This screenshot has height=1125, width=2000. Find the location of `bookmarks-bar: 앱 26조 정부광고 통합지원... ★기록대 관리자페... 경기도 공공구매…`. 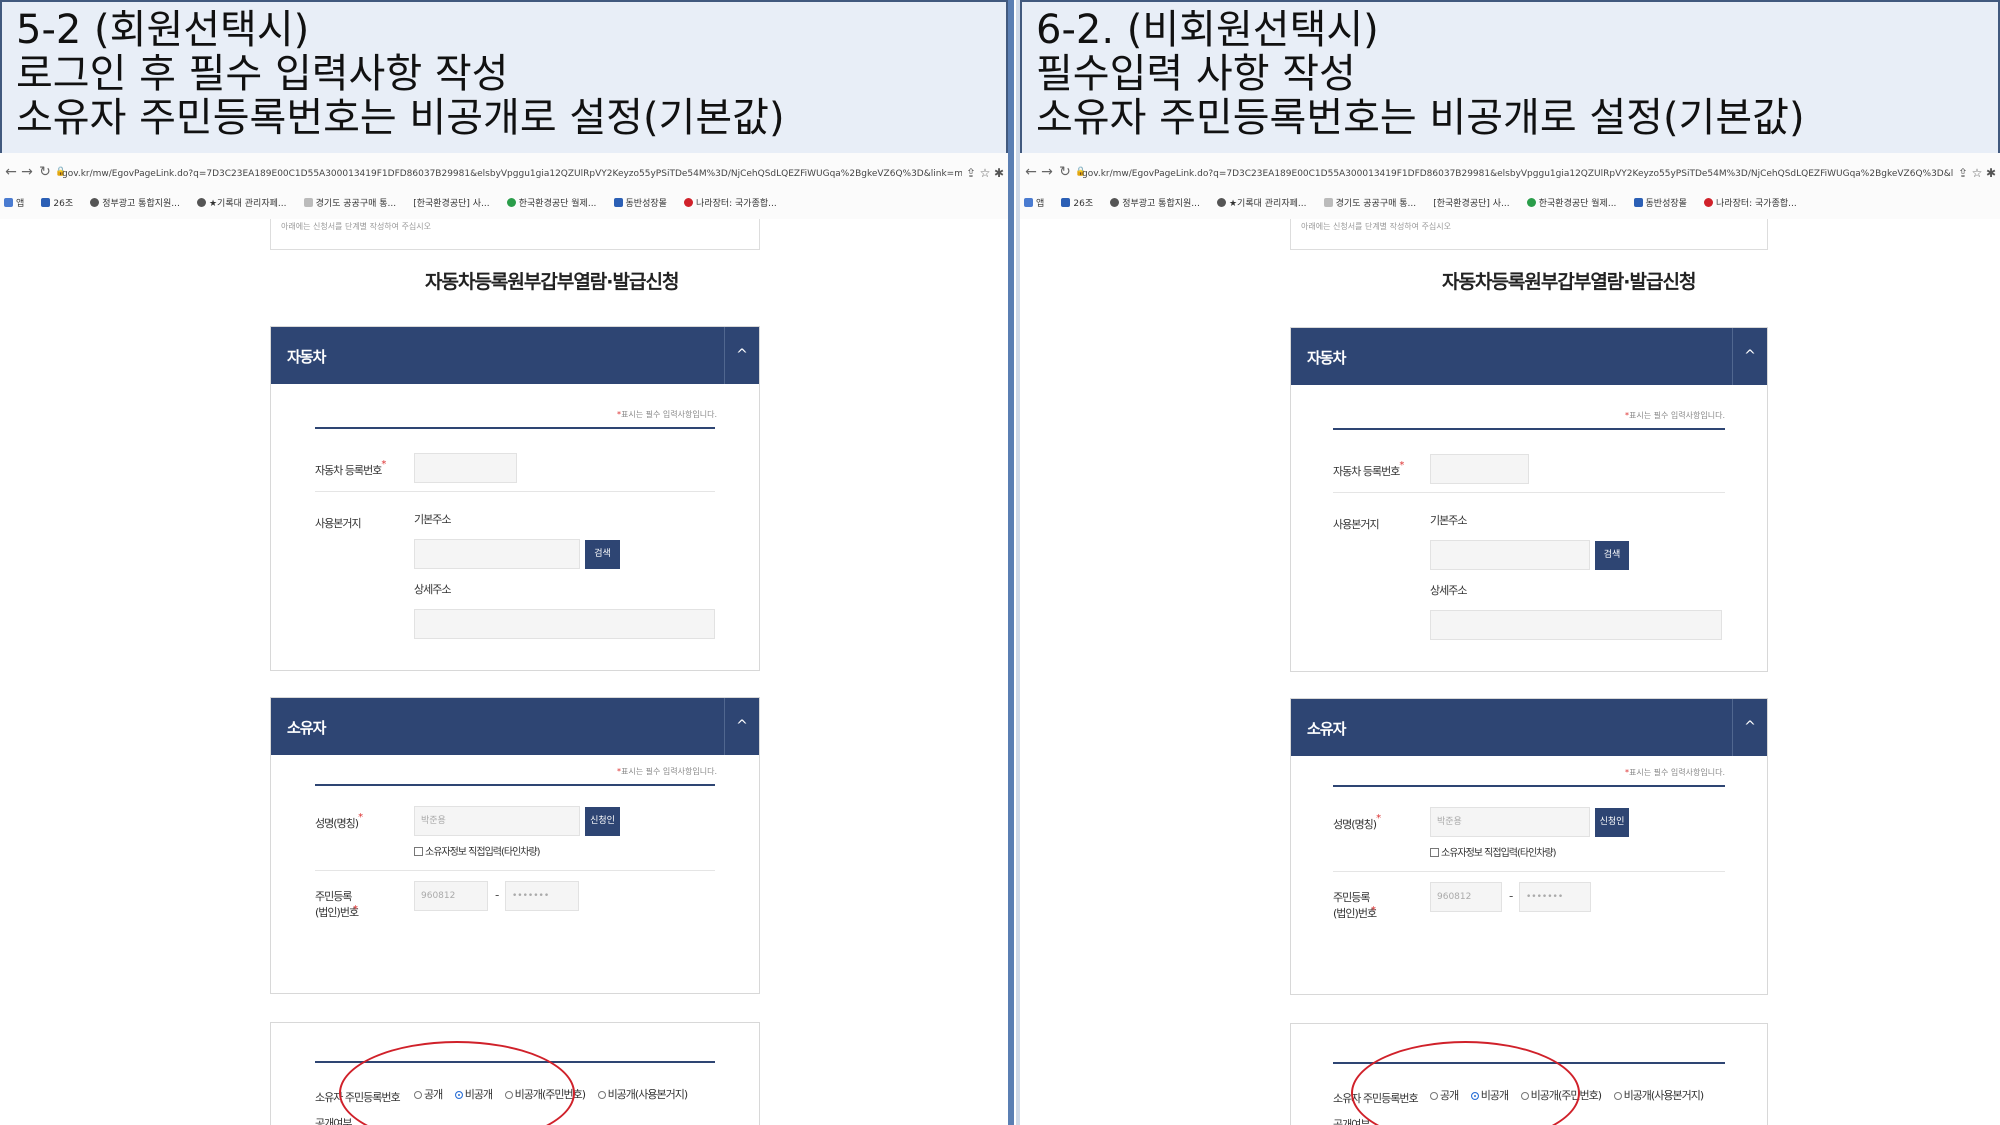

bookmarks-bar: 앱 26조 정부광고 통합지원... ★기록대 관리자페... 경기도 공공구매… is located at coordinates (496, 203).